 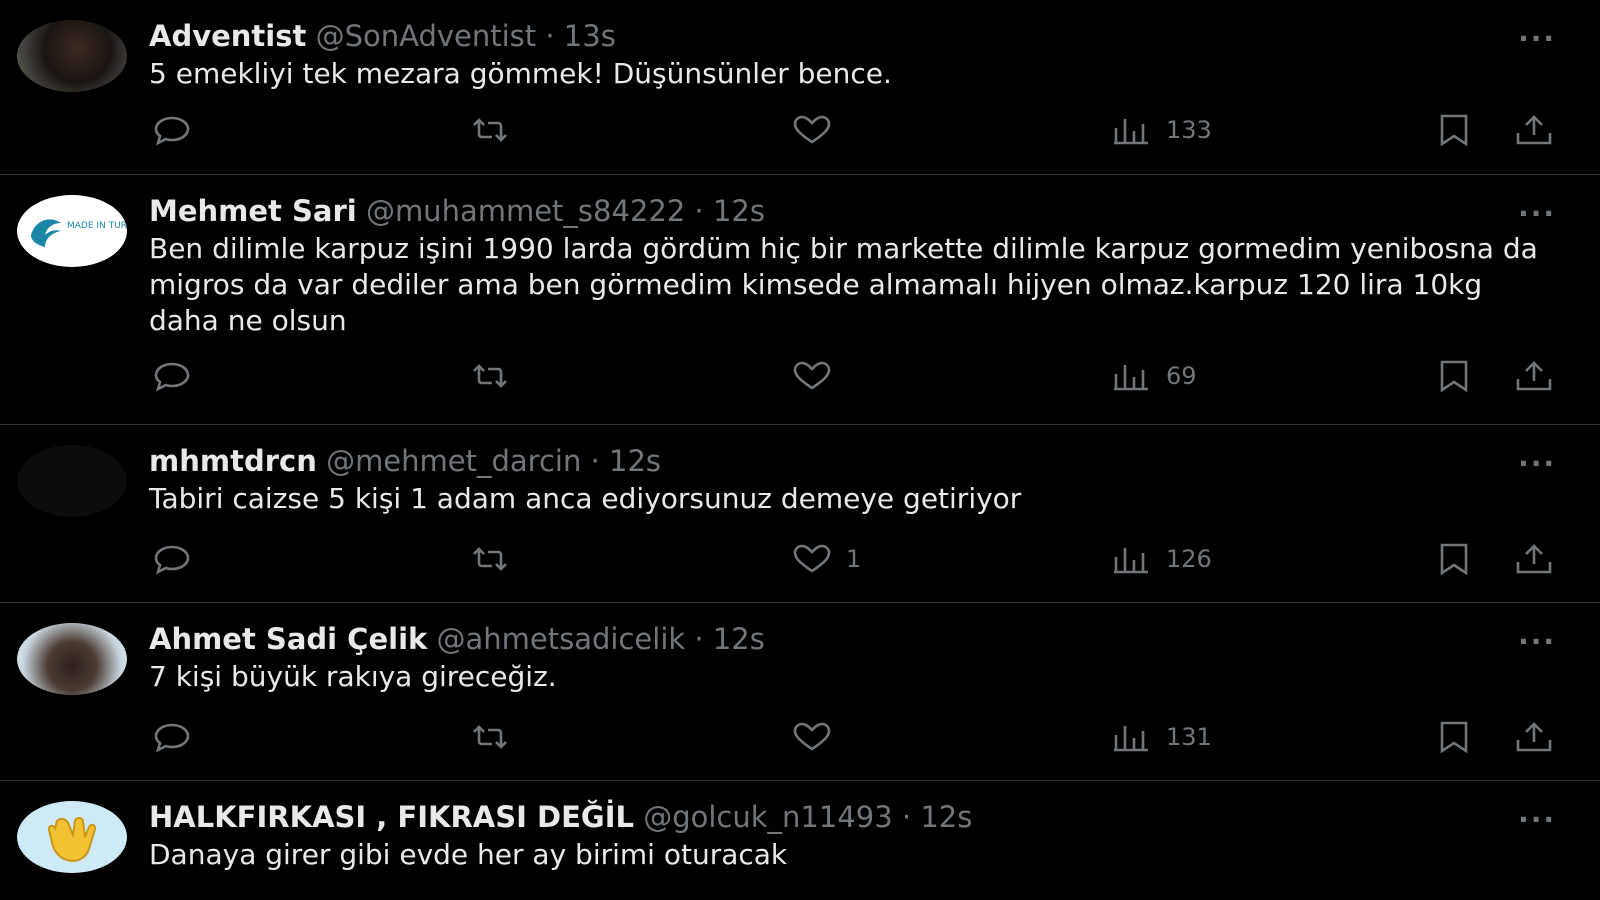 I want to click on tweet-header: Ahmet Sadi Çelik @ahmetsadicelik · 12s, so click(x=457, y=639).